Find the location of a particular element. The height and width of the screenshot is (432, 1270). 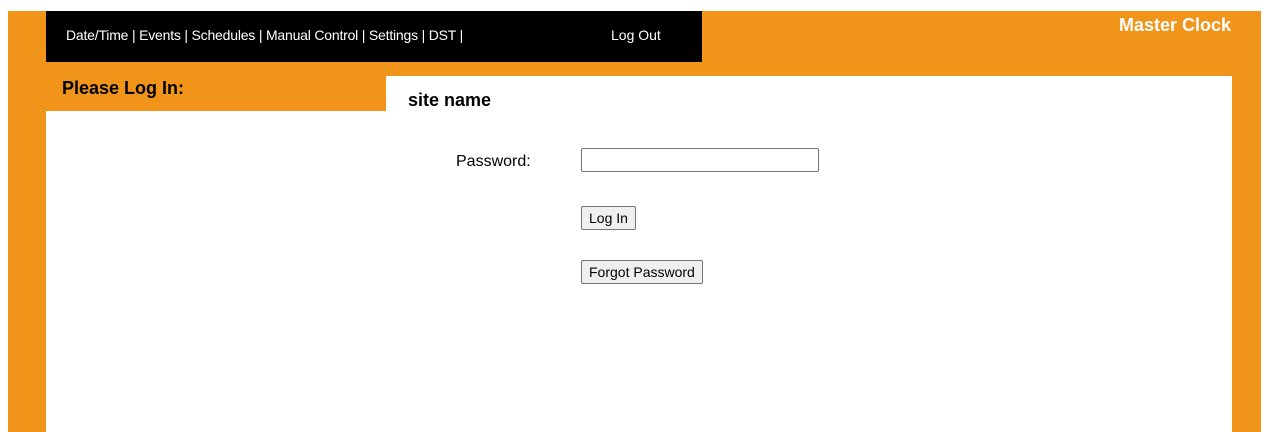

logout-link: Log Out is located at coordinates (636, 35).